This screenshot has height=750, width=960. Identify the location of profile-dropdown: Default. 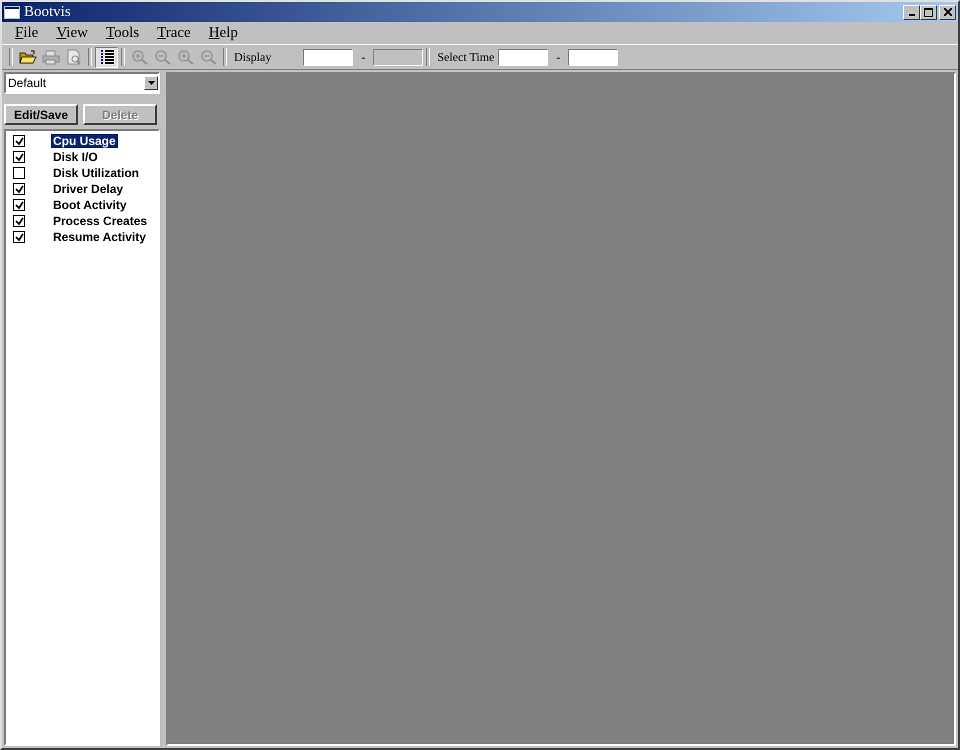
(82, 83).